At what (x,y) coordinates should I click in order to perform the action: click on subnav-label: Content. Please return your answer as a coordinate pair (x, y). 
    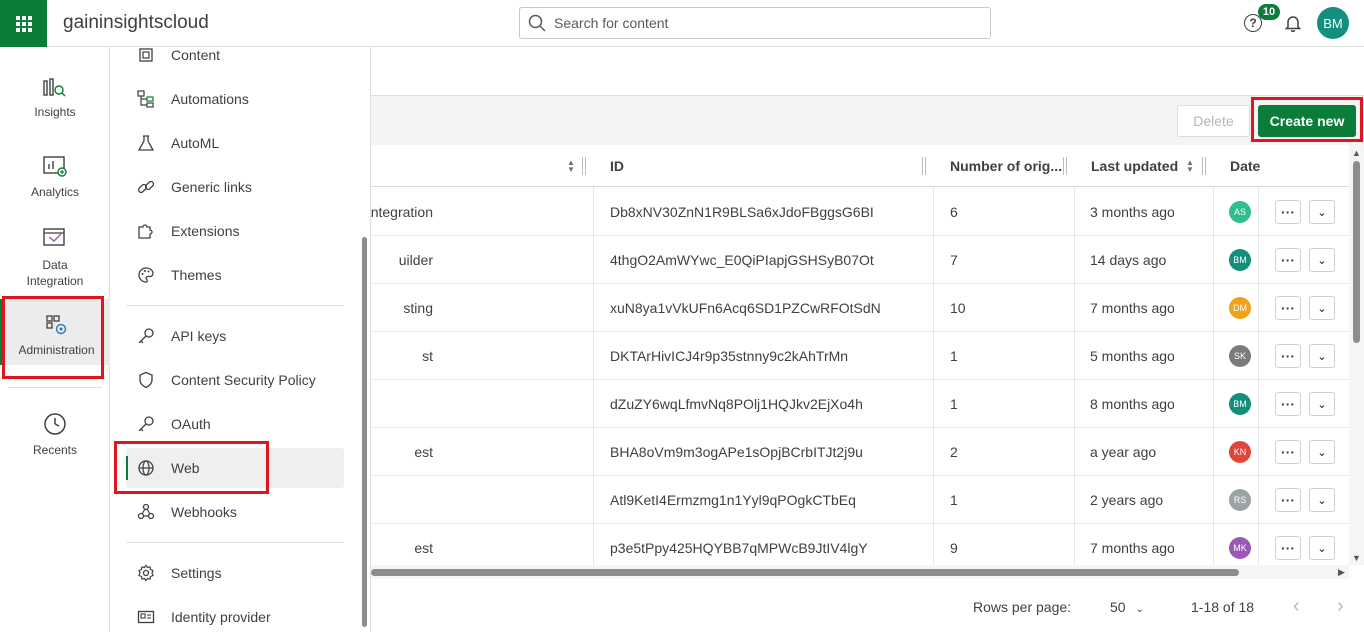
    Looking at the image, I should click on (196, 55).